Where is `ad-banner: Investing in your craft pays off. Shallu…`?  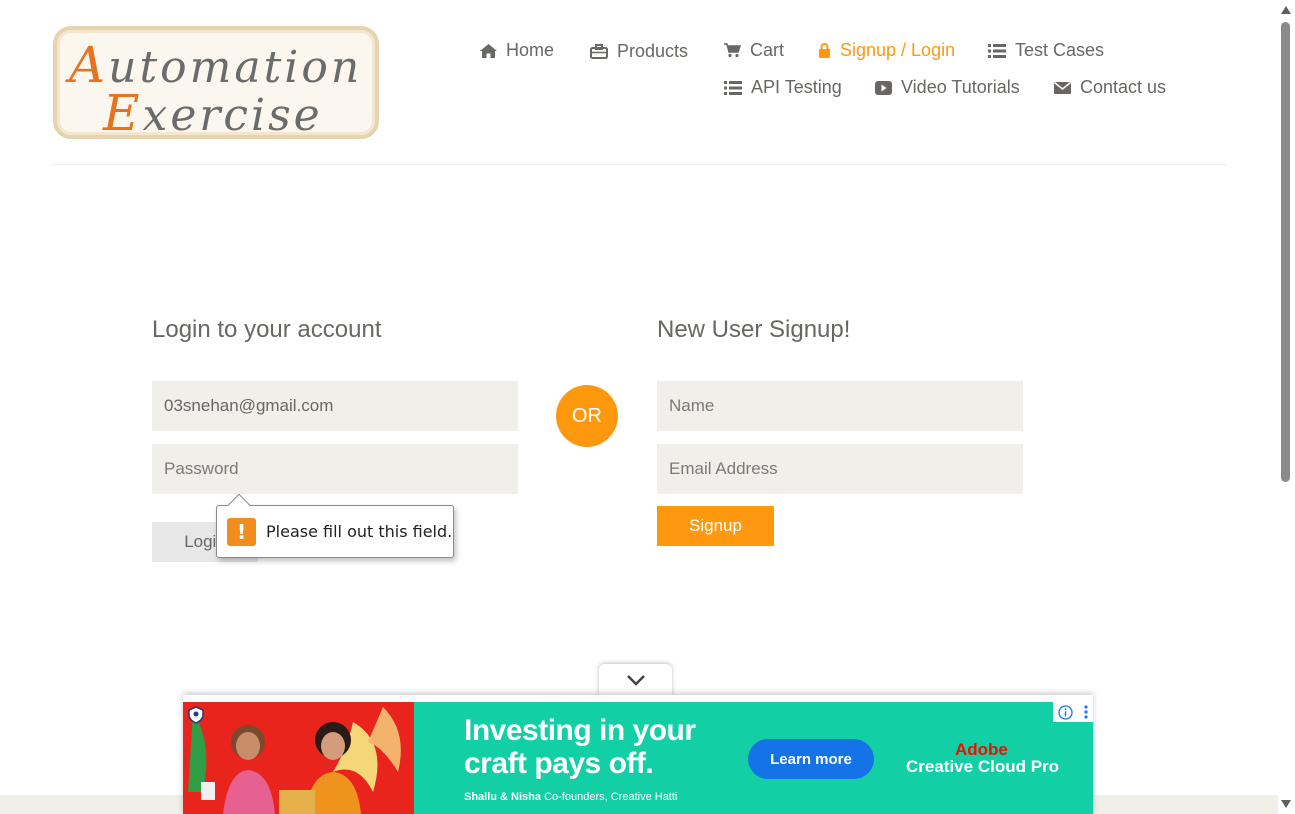 ad-banner: Investing in your craft pays off. Shallu… is located at coordinates (638, 754).